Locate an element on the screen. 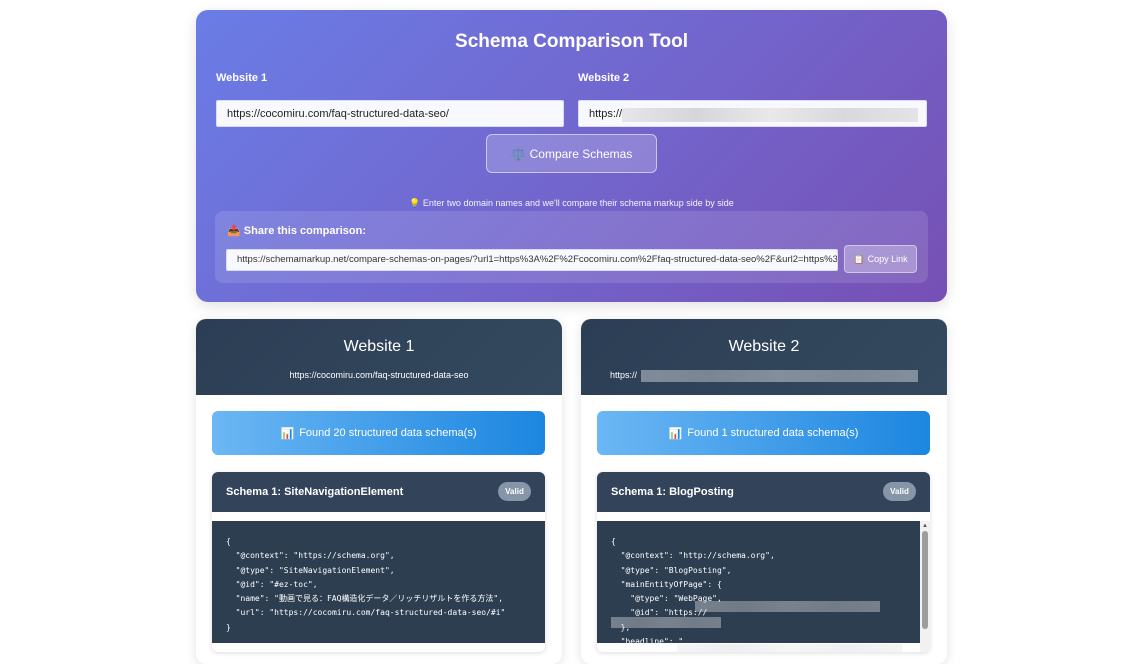 The height and width of the screenshot is (664, 1143). schema-card-header: Schema 1: SiteNavigationElement Valid is located at coordinates (378, 492).